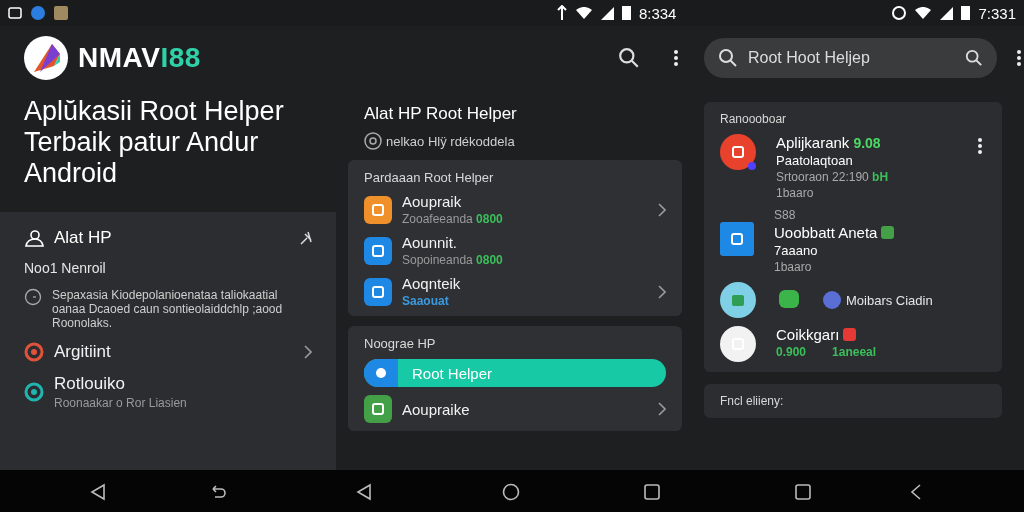  I want to click on app-title: Aplijkarank, so click(813, 142).